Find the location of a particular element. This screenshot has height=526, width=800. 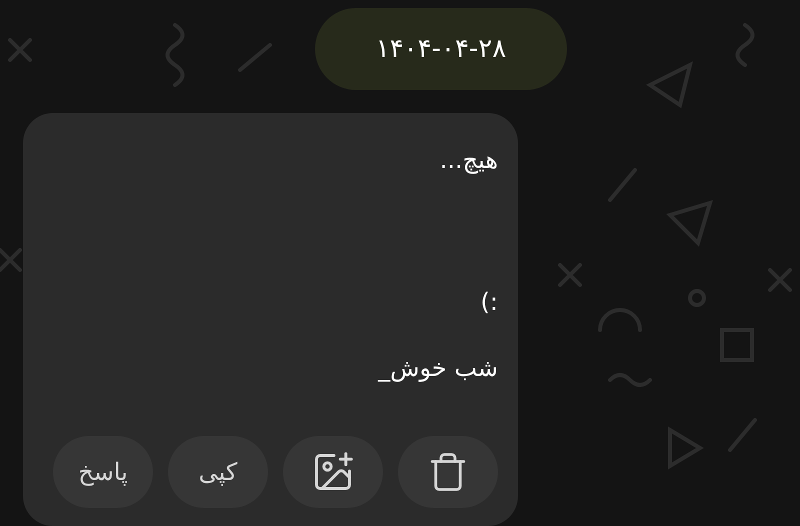

date-chip: ۱۴۰۴-۰۴-۲۸ is located at coordinates (441, 49).